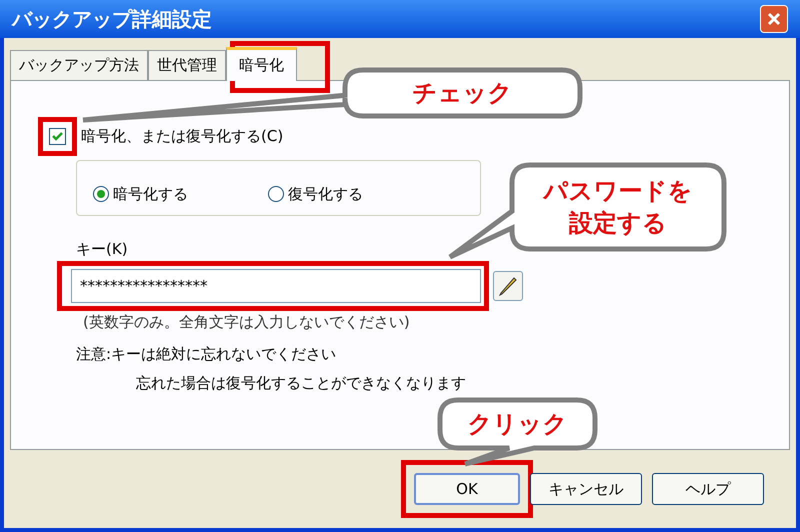  What do you see at coordinates (325, 194) in the screenshot?
I see `radio-label: 復号化する` at bounding box center [325, 194].